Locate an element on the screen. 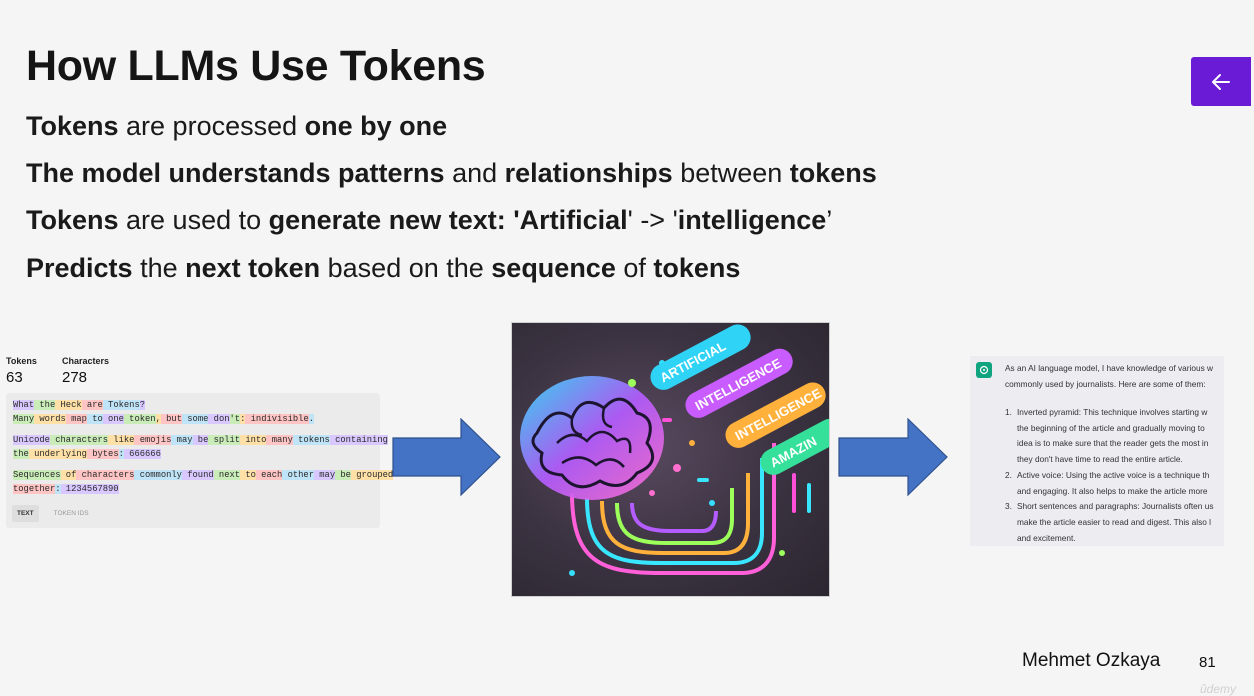 This screenshot has width=1254, height=696. token: . is located at coordinates (311, 418).